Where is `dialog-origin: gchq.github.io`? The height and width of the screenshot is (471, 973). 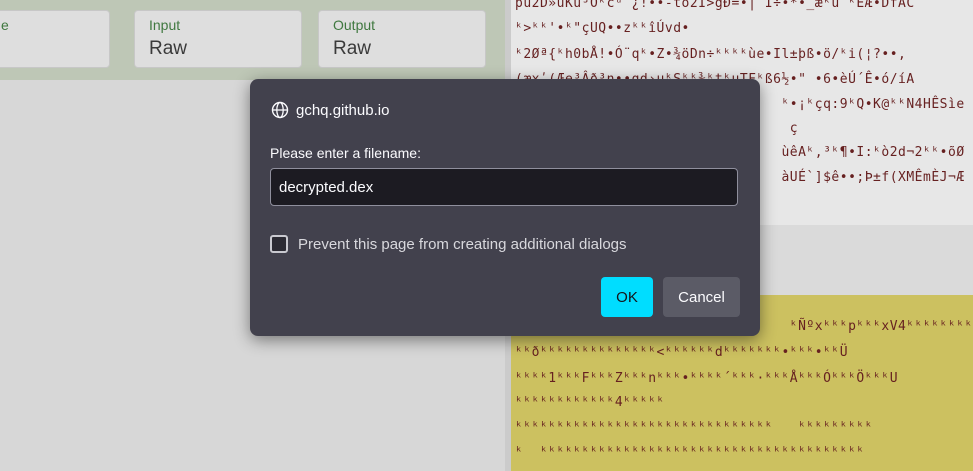 dialog-origin: gchq.github.io is located at coordinates (343, 110).